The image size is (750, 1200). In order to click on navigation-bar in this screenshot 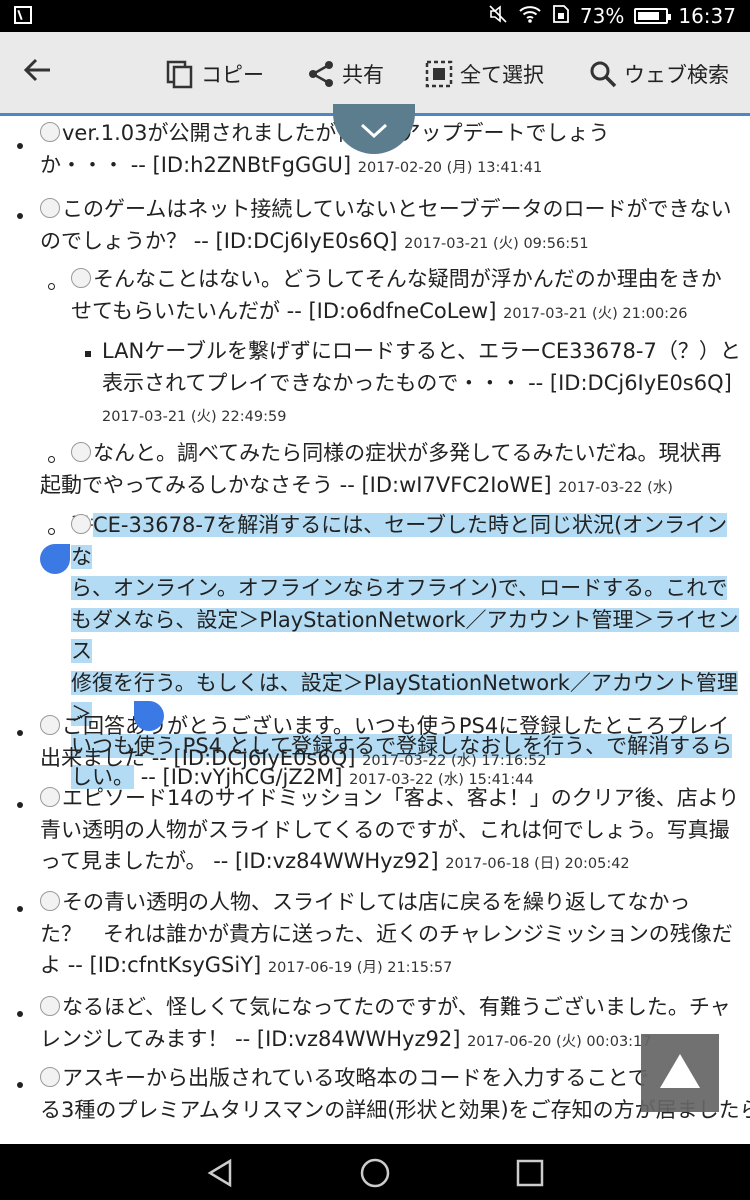, I will do `click(375, 1172)`.